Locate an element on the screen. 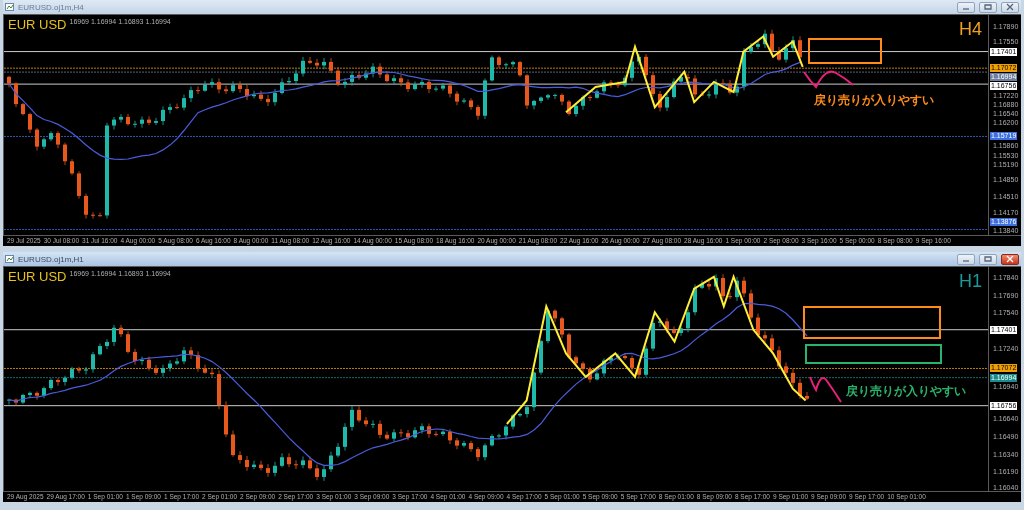  window-title: EURUSD.oj1m,H4 is located at coordinates (51, 7).